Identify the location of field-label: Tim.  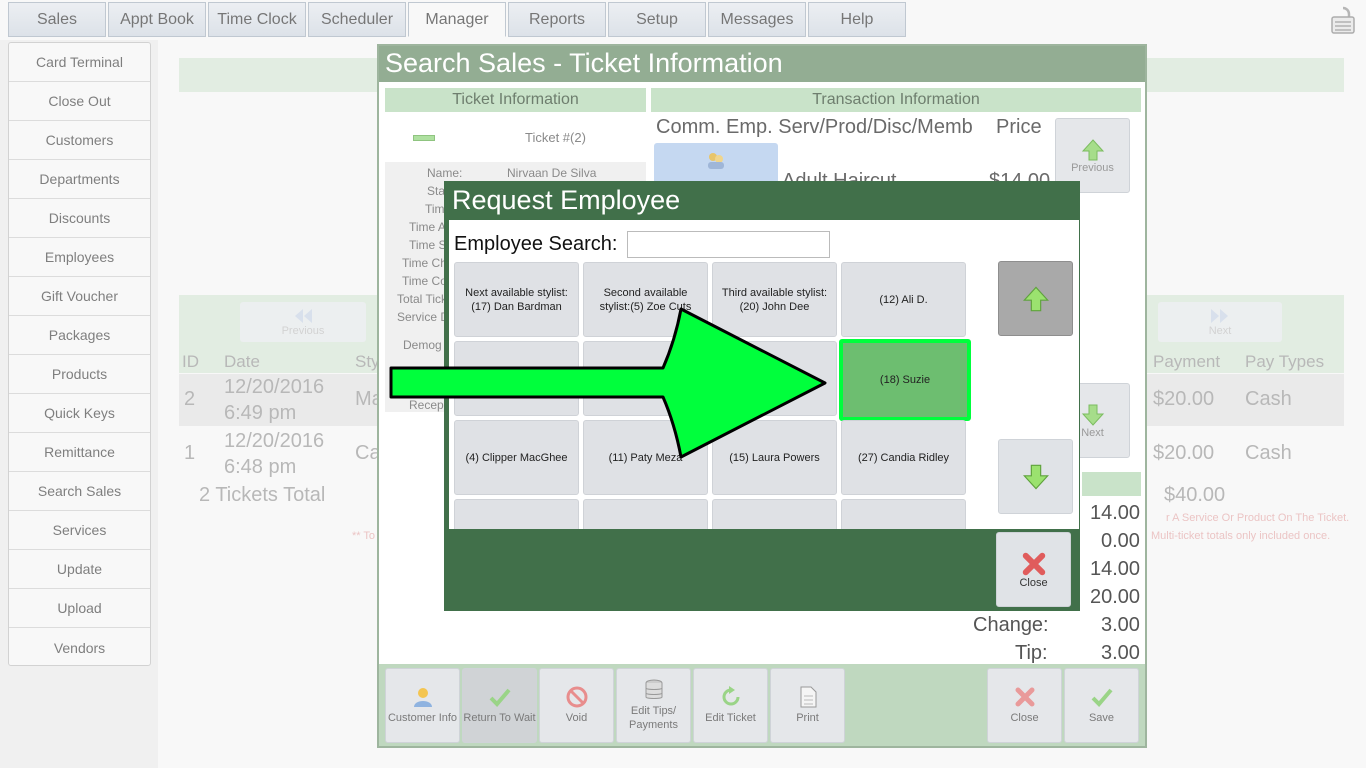
(435, 209).